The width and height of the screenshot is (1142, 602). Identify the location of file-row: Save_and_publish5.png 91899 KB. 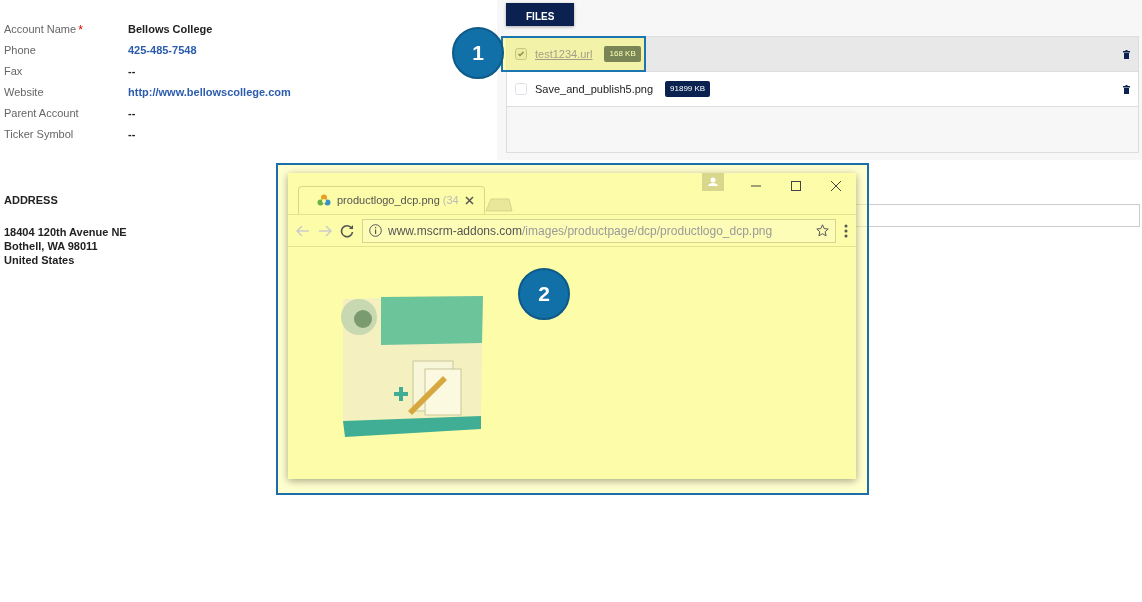
(822, 89).